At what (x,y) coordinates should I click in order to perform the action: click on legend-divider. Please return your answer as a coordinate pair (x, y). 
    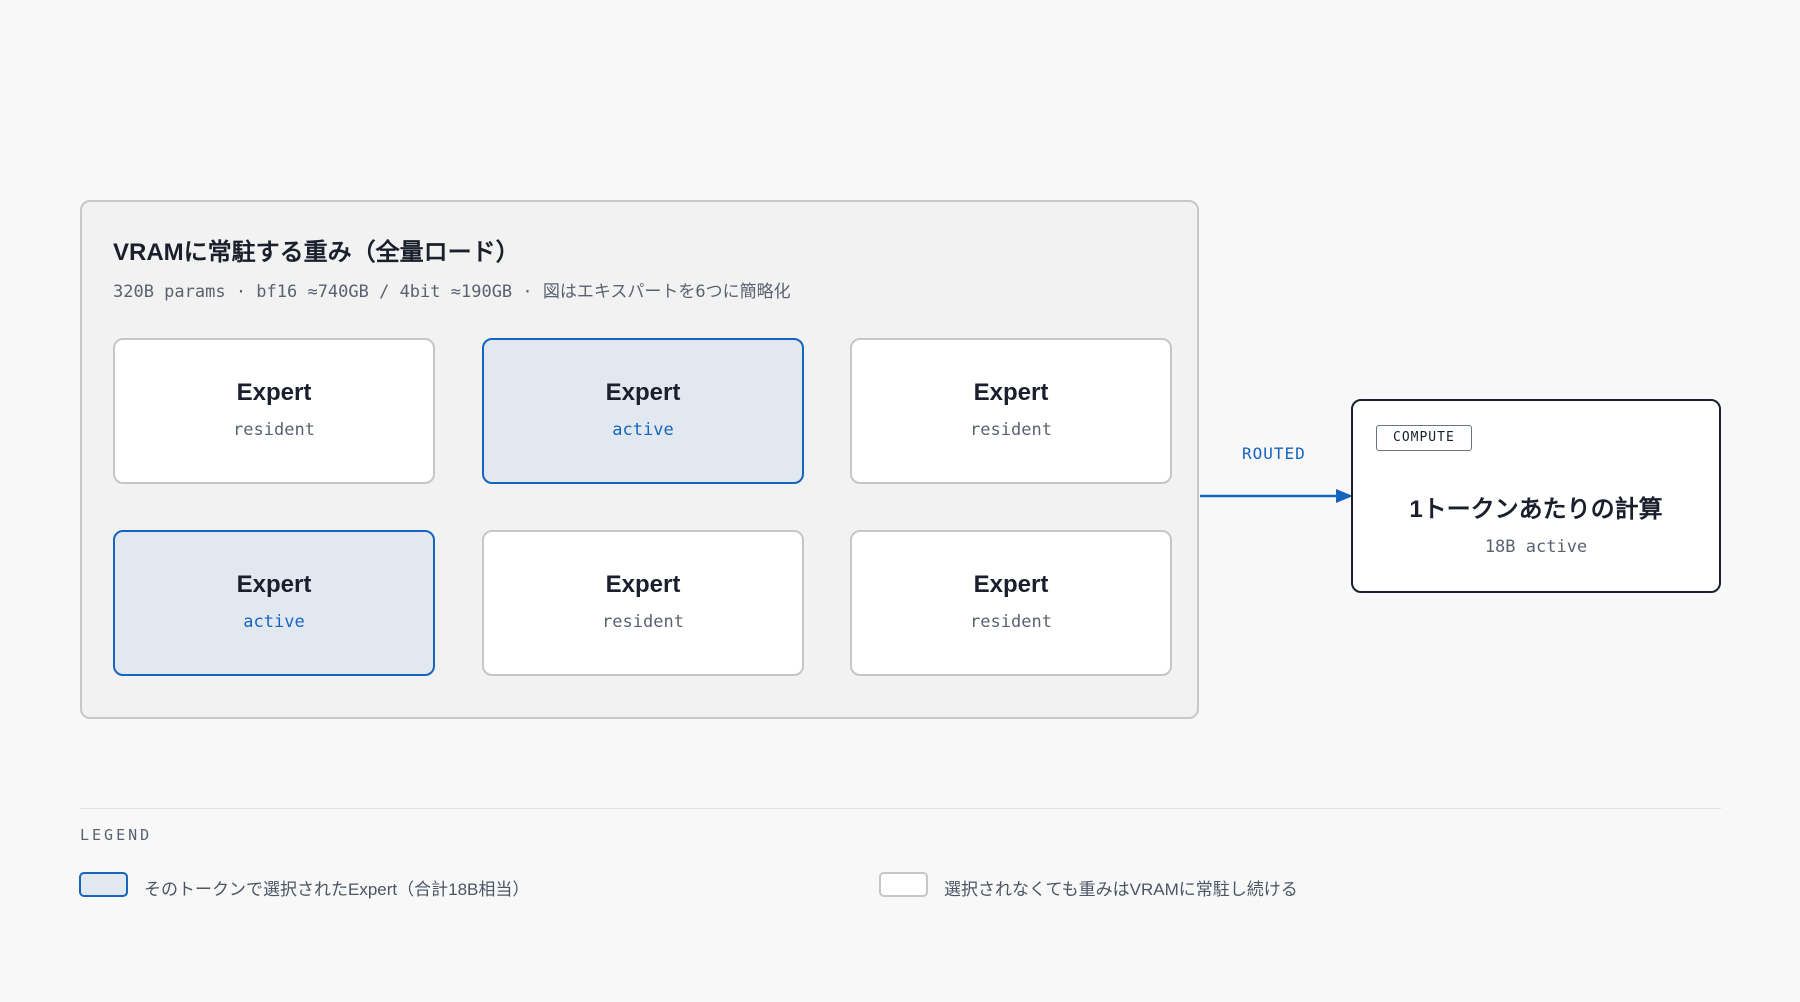
    Looking at the image, I should click on (900, 808).